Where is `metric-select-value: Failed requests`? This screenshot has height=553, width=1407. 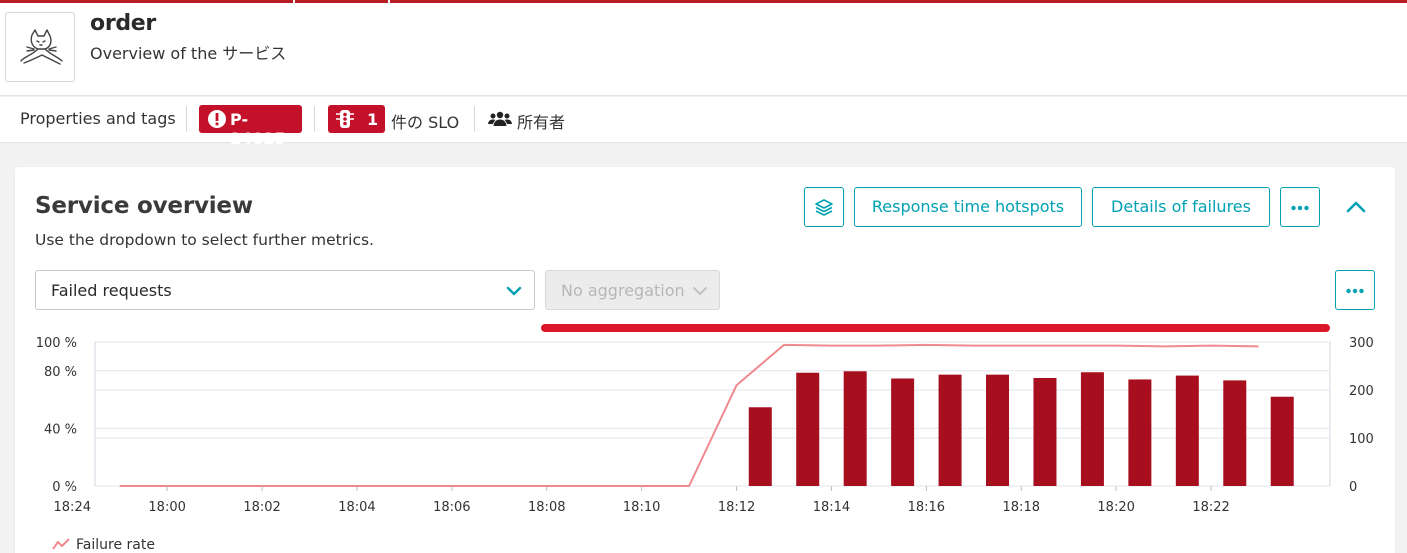 metric-select-value: Failed requests is located at coordinates (111, 290).